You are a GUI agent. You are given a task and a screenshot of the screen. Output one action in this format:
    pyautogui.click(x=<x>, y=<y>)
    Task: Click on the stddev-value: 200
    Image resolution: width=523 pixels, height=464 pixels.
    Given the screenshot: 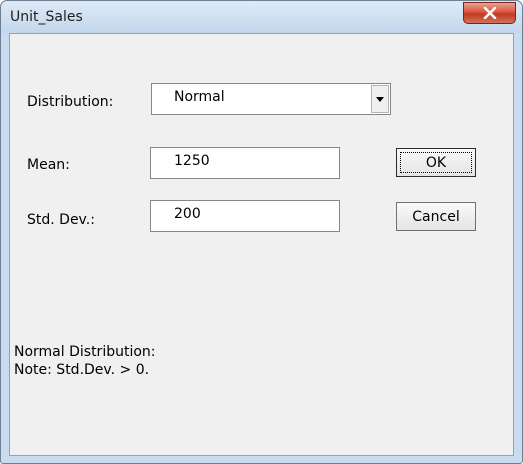 What is the action you would take?
    pyautogui.click(x=187, y=214)
    